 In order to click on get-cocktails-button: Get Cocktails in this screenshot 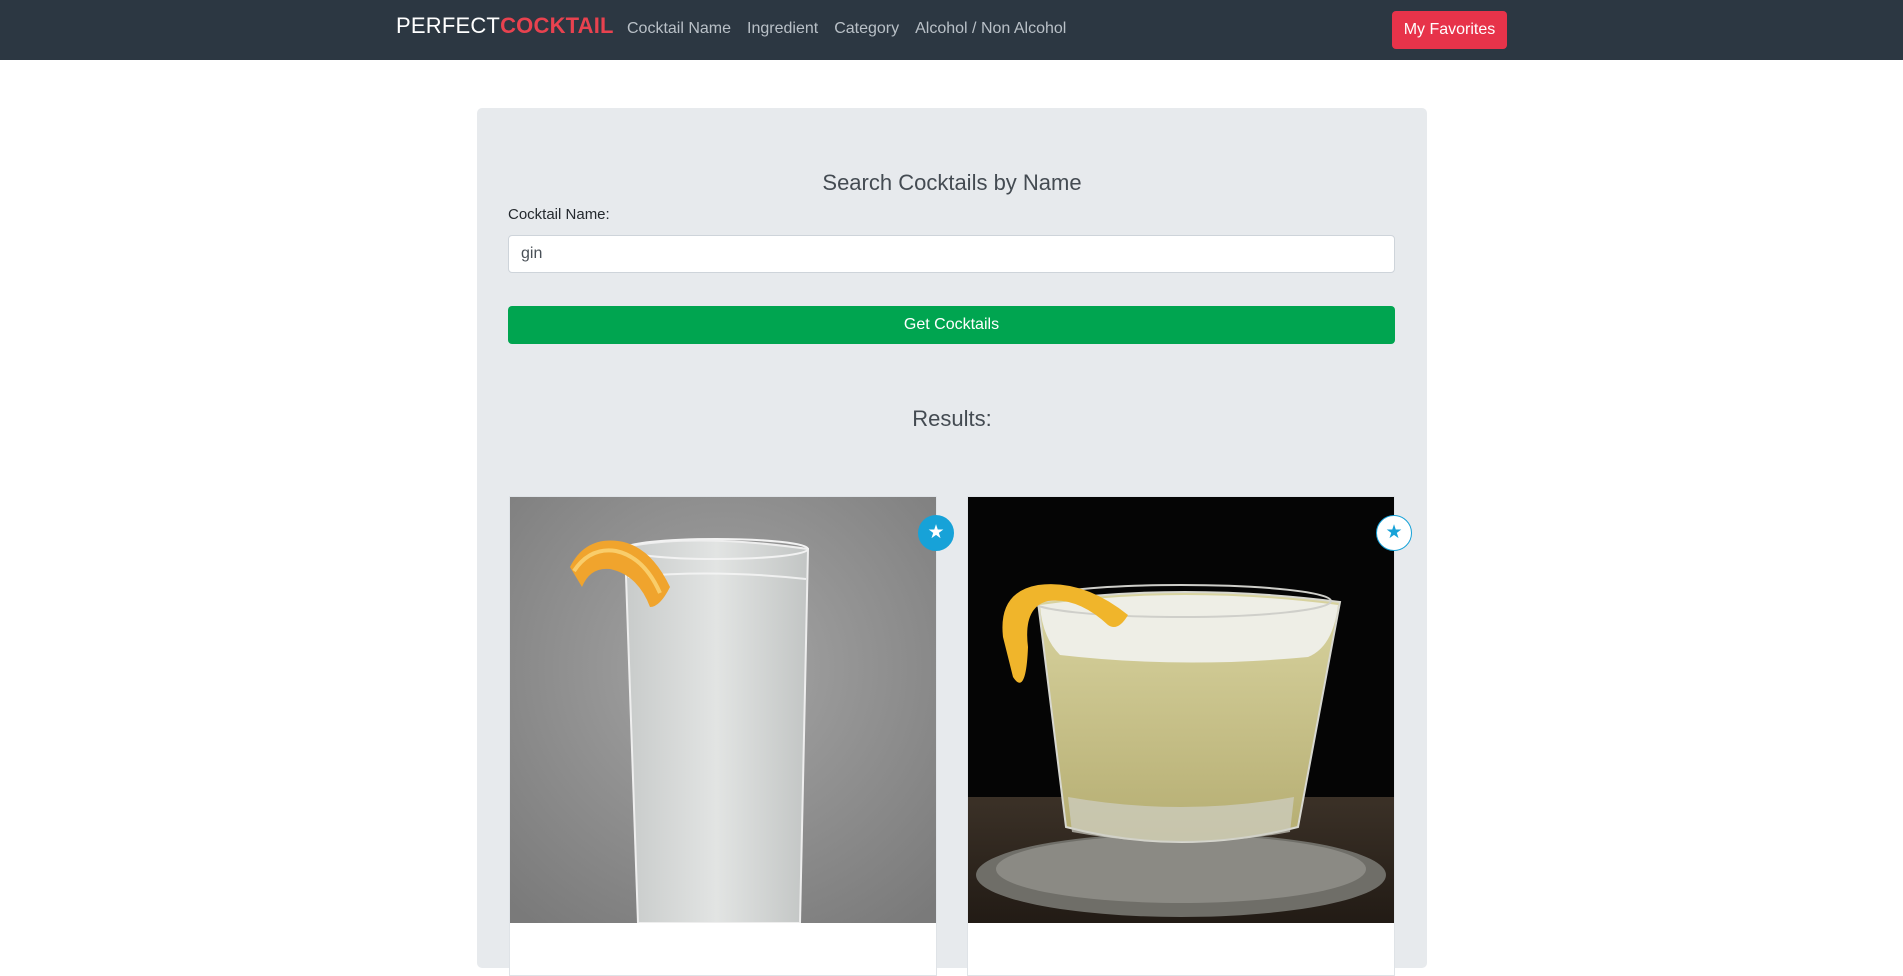, I will do `click(951, 325)`.